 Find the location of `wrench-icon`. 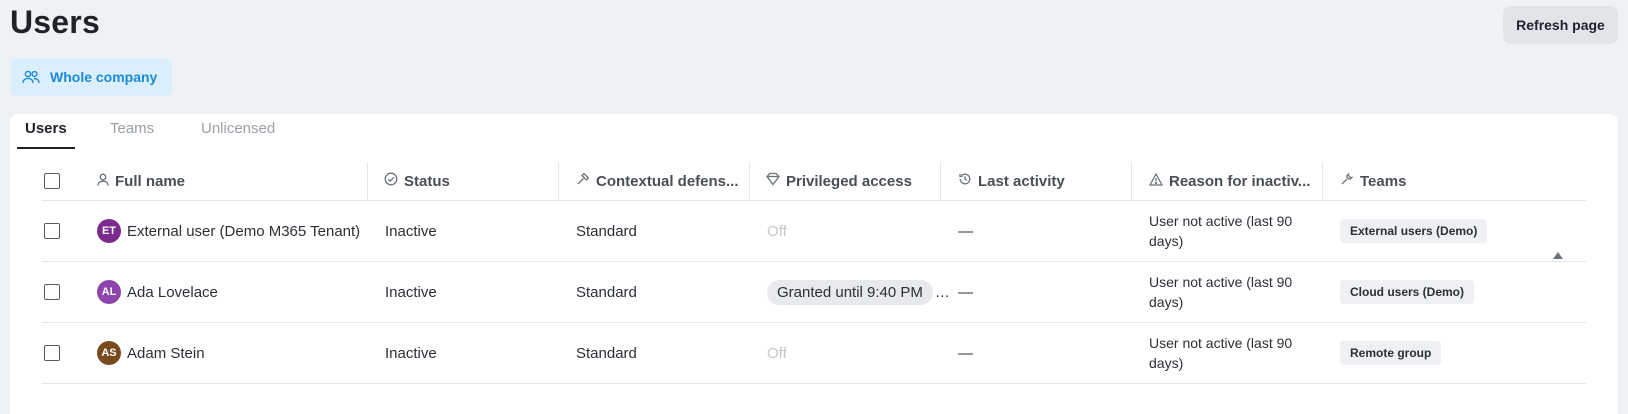

wrench-icon is located at coordinates (1347, 181).